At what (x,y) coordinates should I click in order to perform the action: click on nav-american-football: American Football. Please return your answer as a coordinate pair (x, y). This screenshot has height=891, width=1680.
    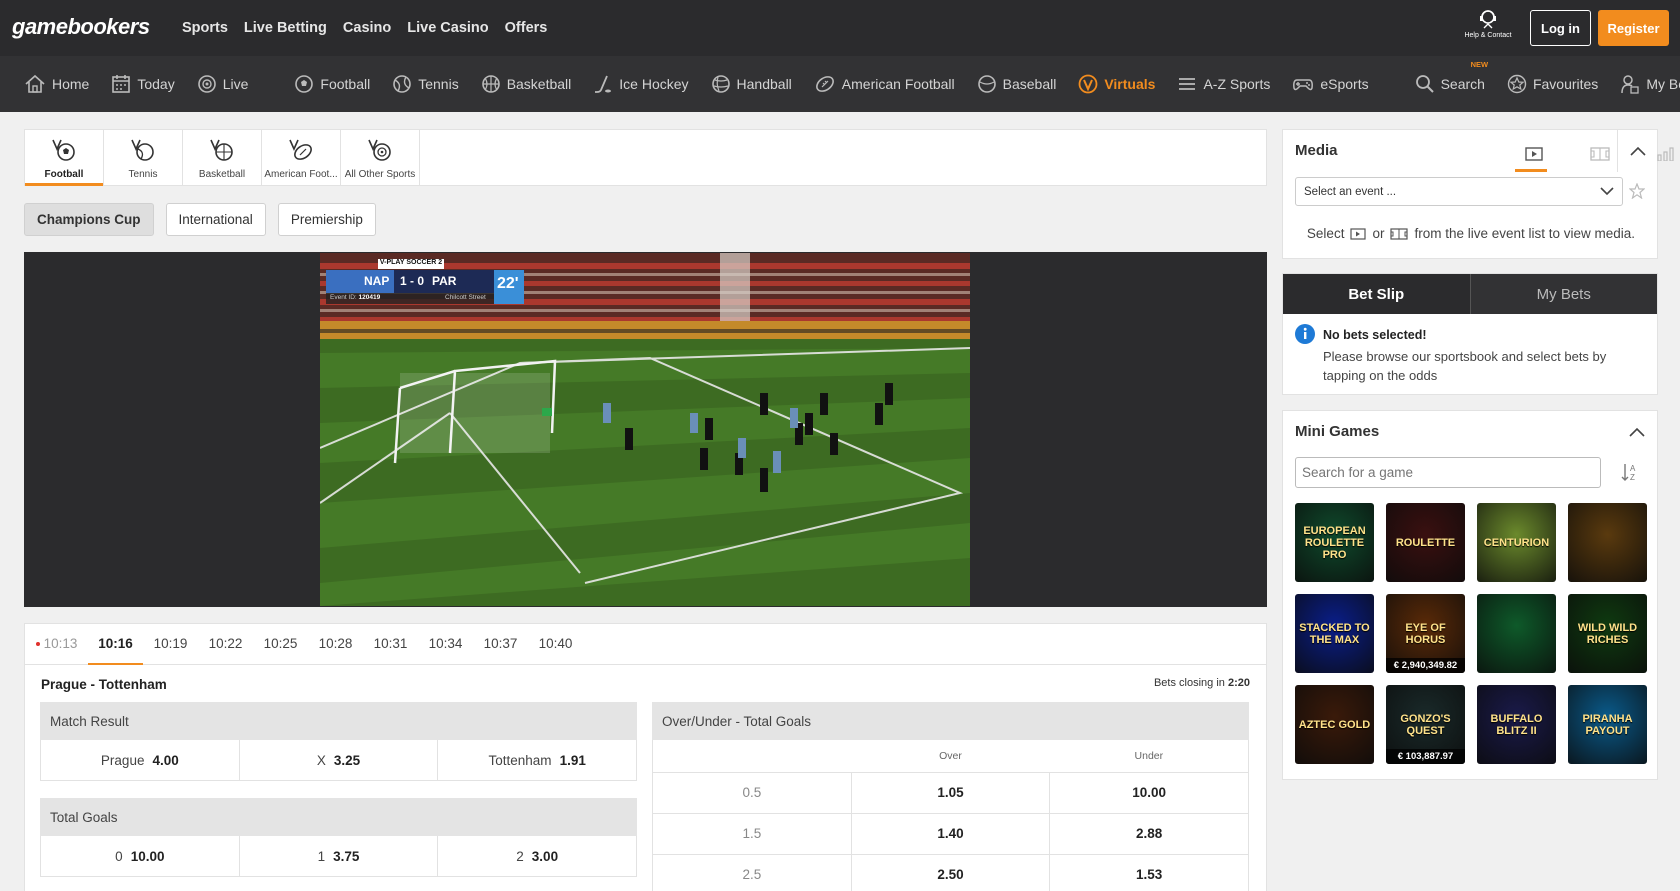
    Looking at the image, I should click on (884, 84).